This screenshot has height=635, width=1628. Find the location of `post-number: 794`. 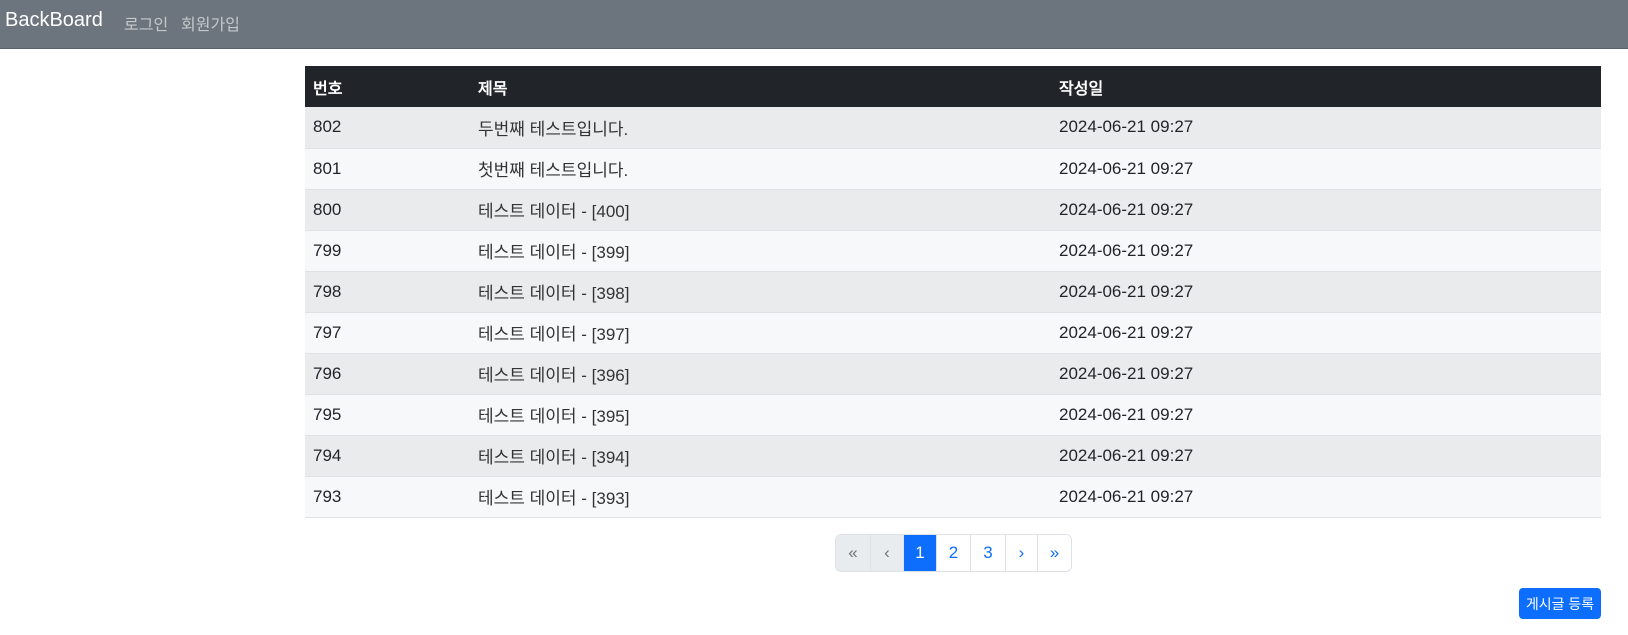

post-number: 794 is located at coordinates (327, 455).